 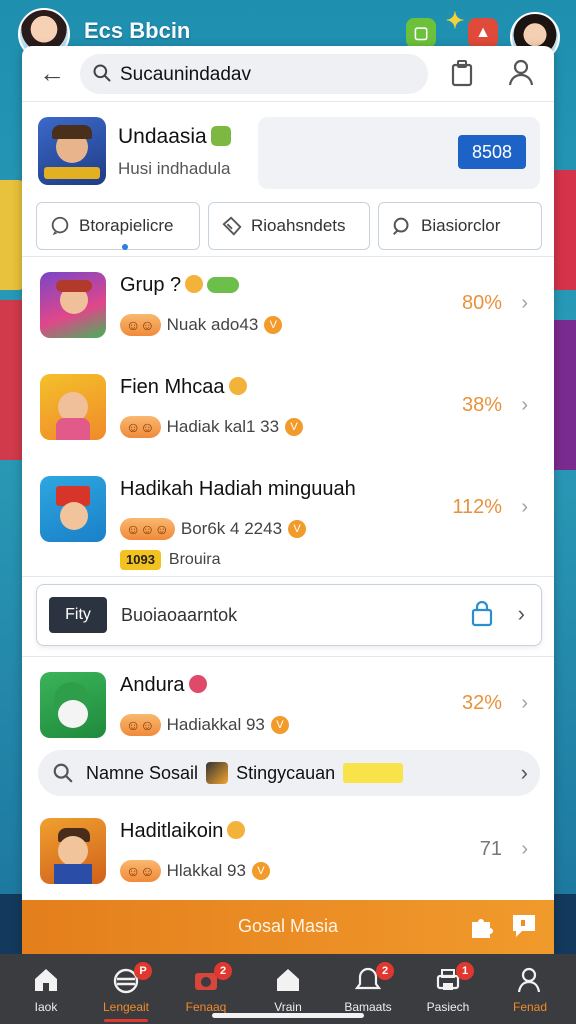 I want to click on item-tag-line: 1093 Brouira, so click(x=170, y=560).